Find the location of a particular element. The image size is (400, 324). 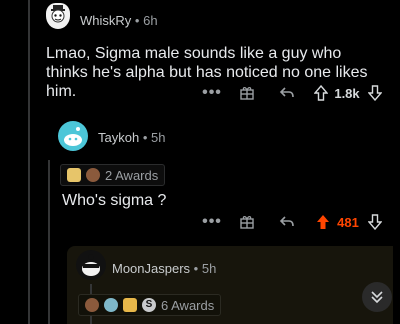

awards-badge: S 6 Awards is located at coordinates (150, 305).